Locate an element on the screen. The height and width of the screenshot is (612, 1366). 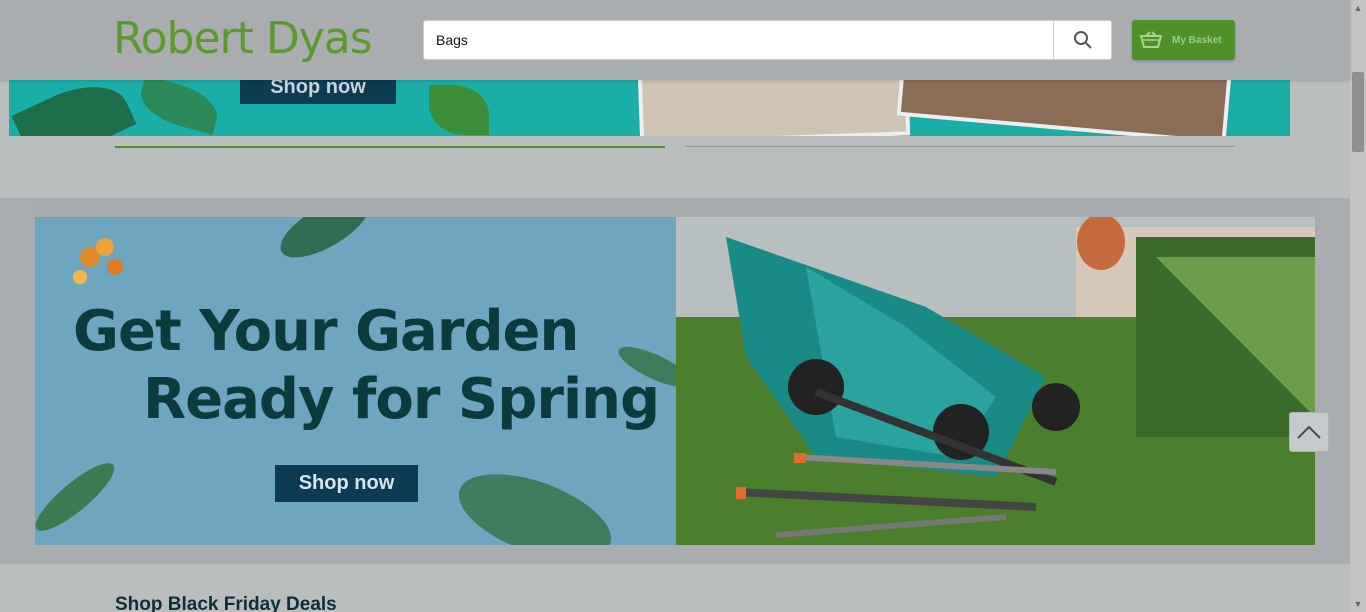
section-title: Shop Black Friday Deals is located at coordinates (226, 603).